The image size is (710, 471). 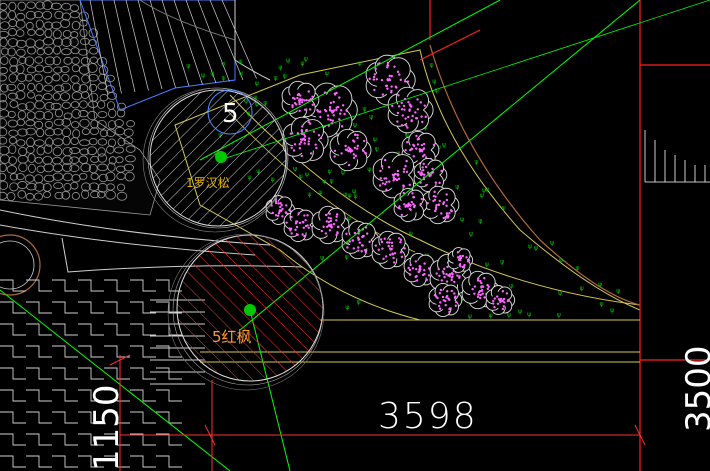 I want to click on dimension-vertical-right: 3500, so click(x=694, y=388).